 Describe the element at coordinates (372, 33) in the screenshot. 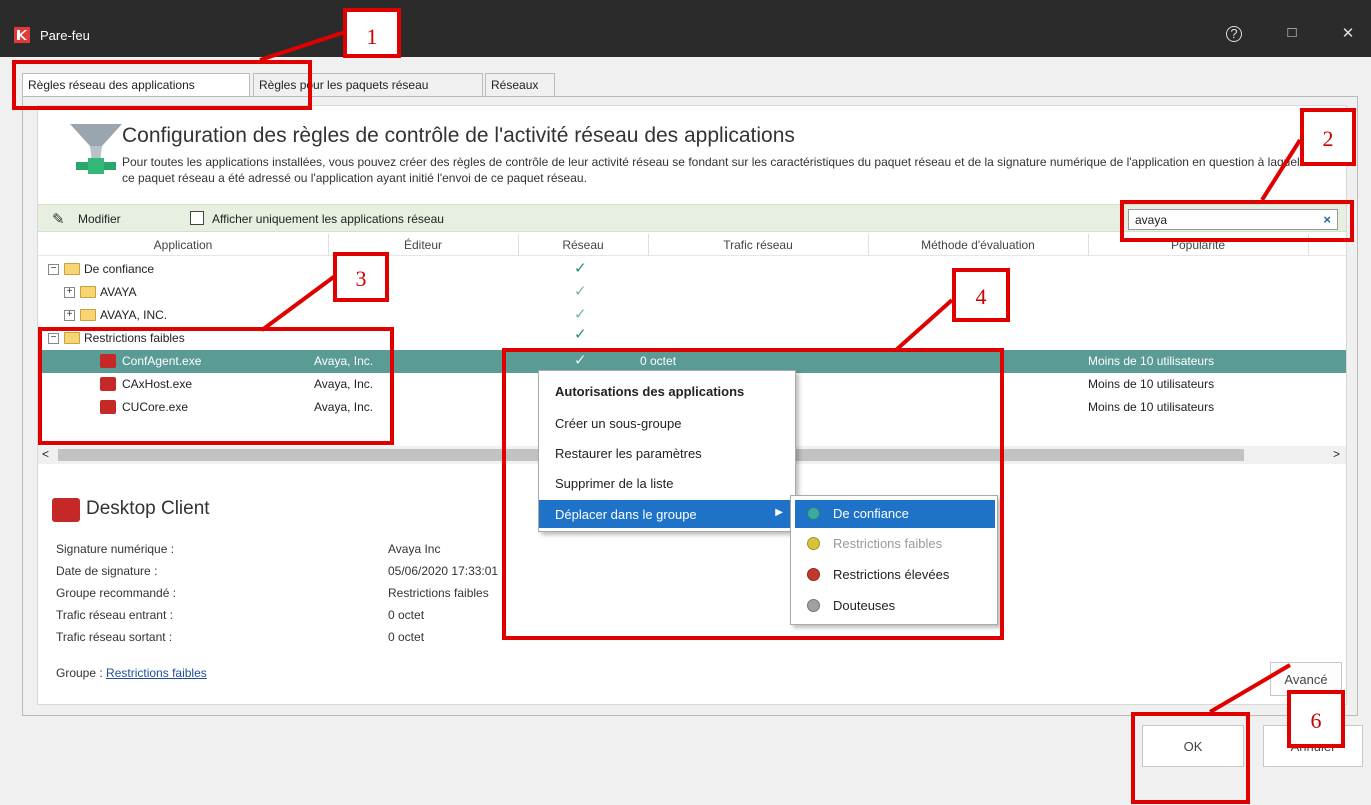

I see `annotation-number: 1` at that location.